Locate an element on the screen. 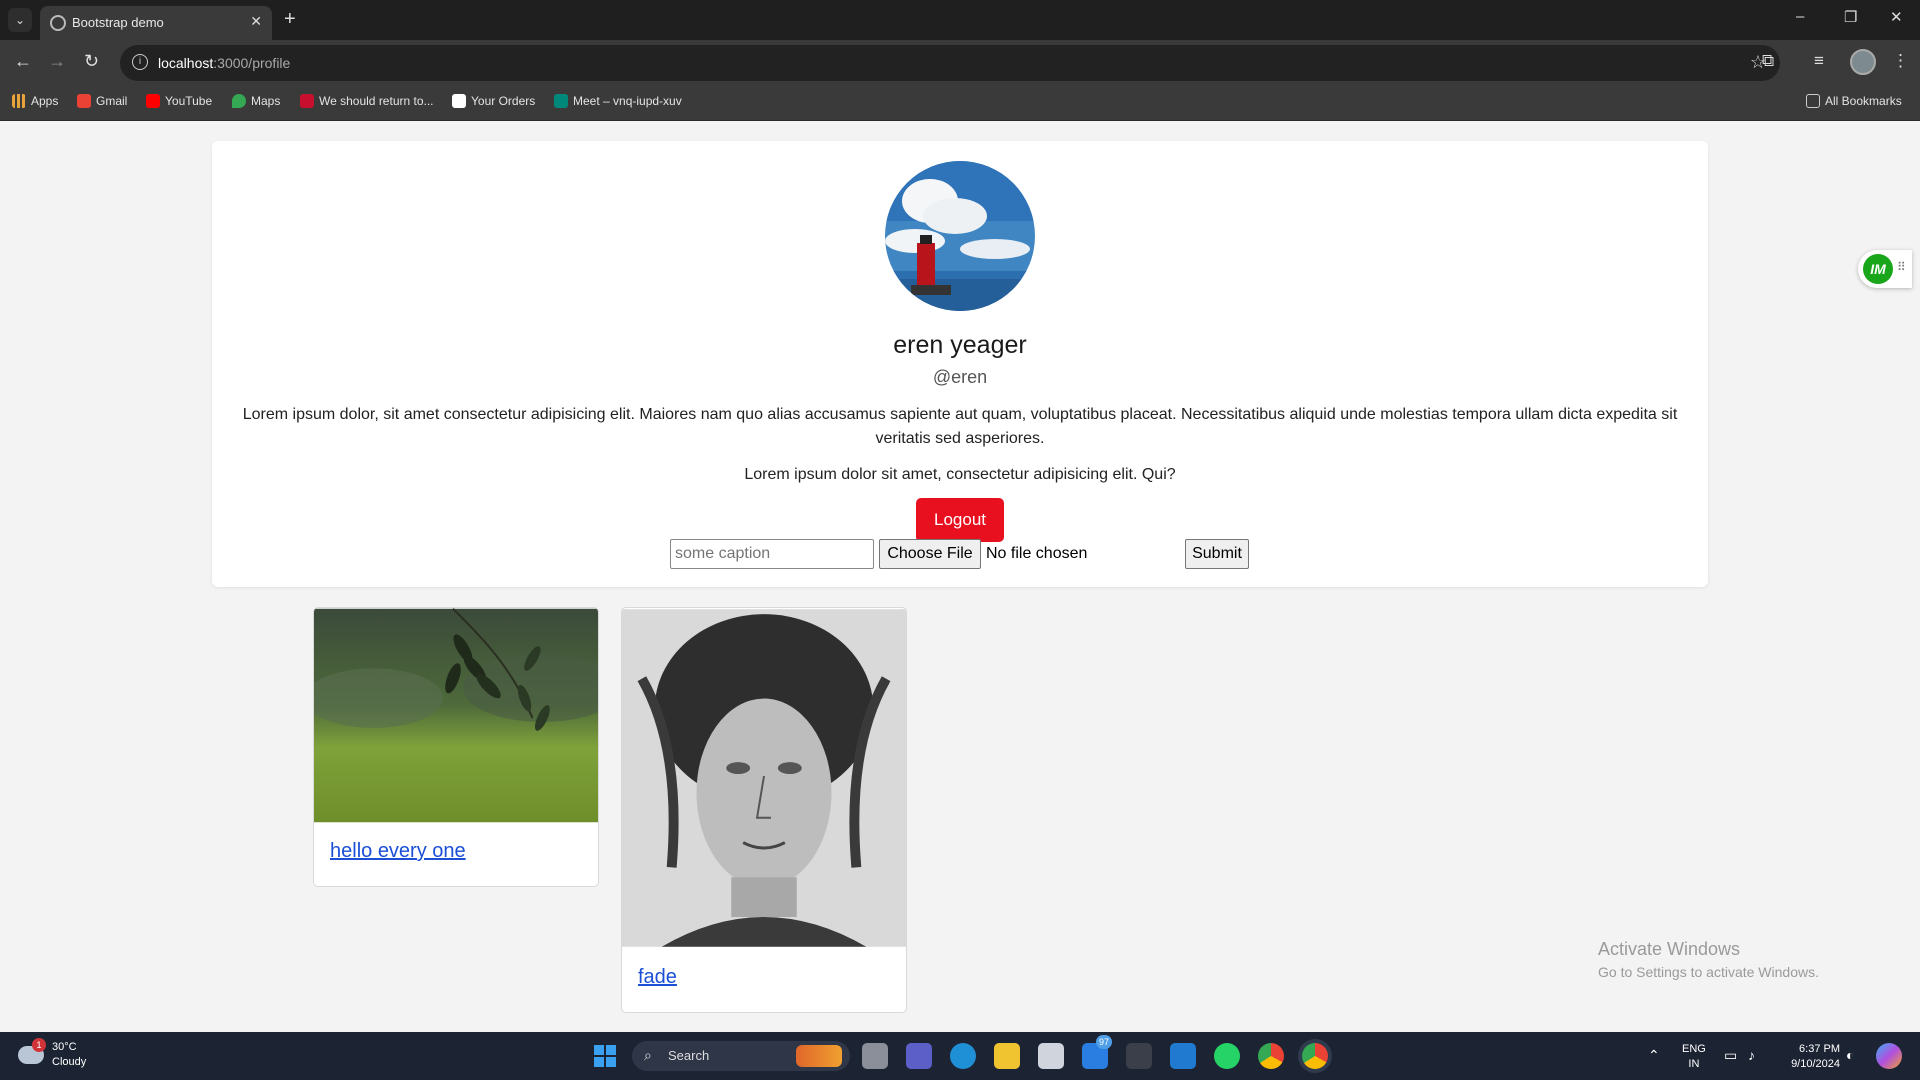 This screenshot has height=1080, width=1920. teams-icon is located at coordinates (919, 1056).